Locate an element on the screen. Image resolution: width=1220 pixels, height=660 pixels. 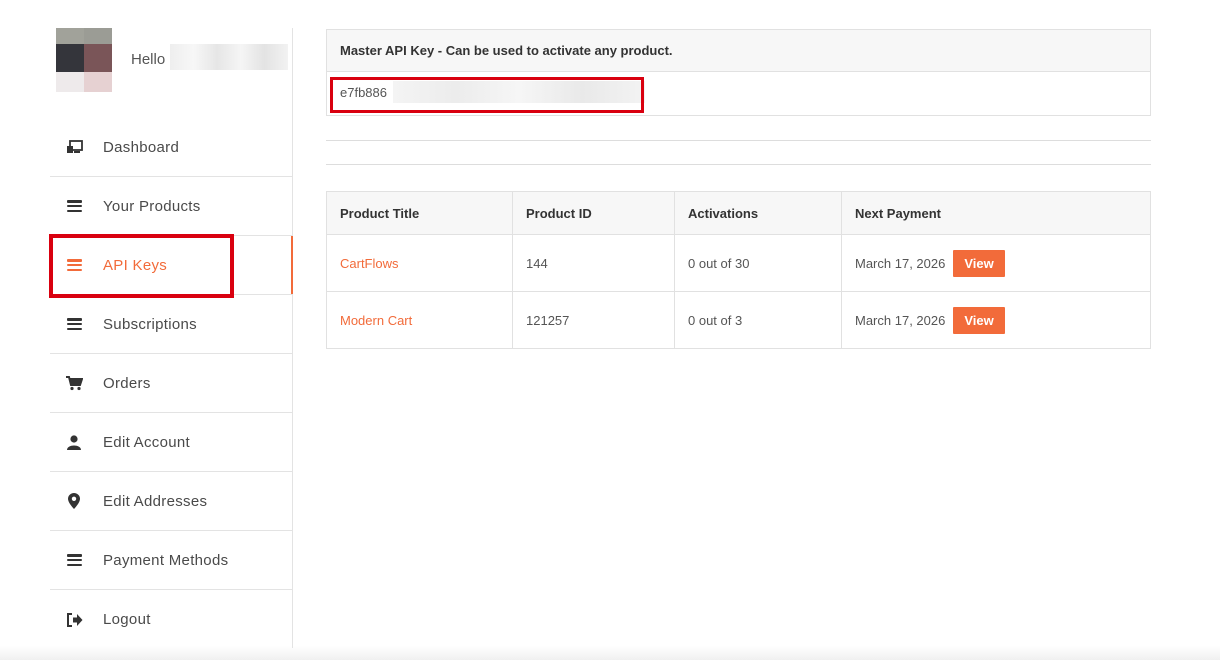
column-header-product-id: Product ID is located at coordinates (593, 213).